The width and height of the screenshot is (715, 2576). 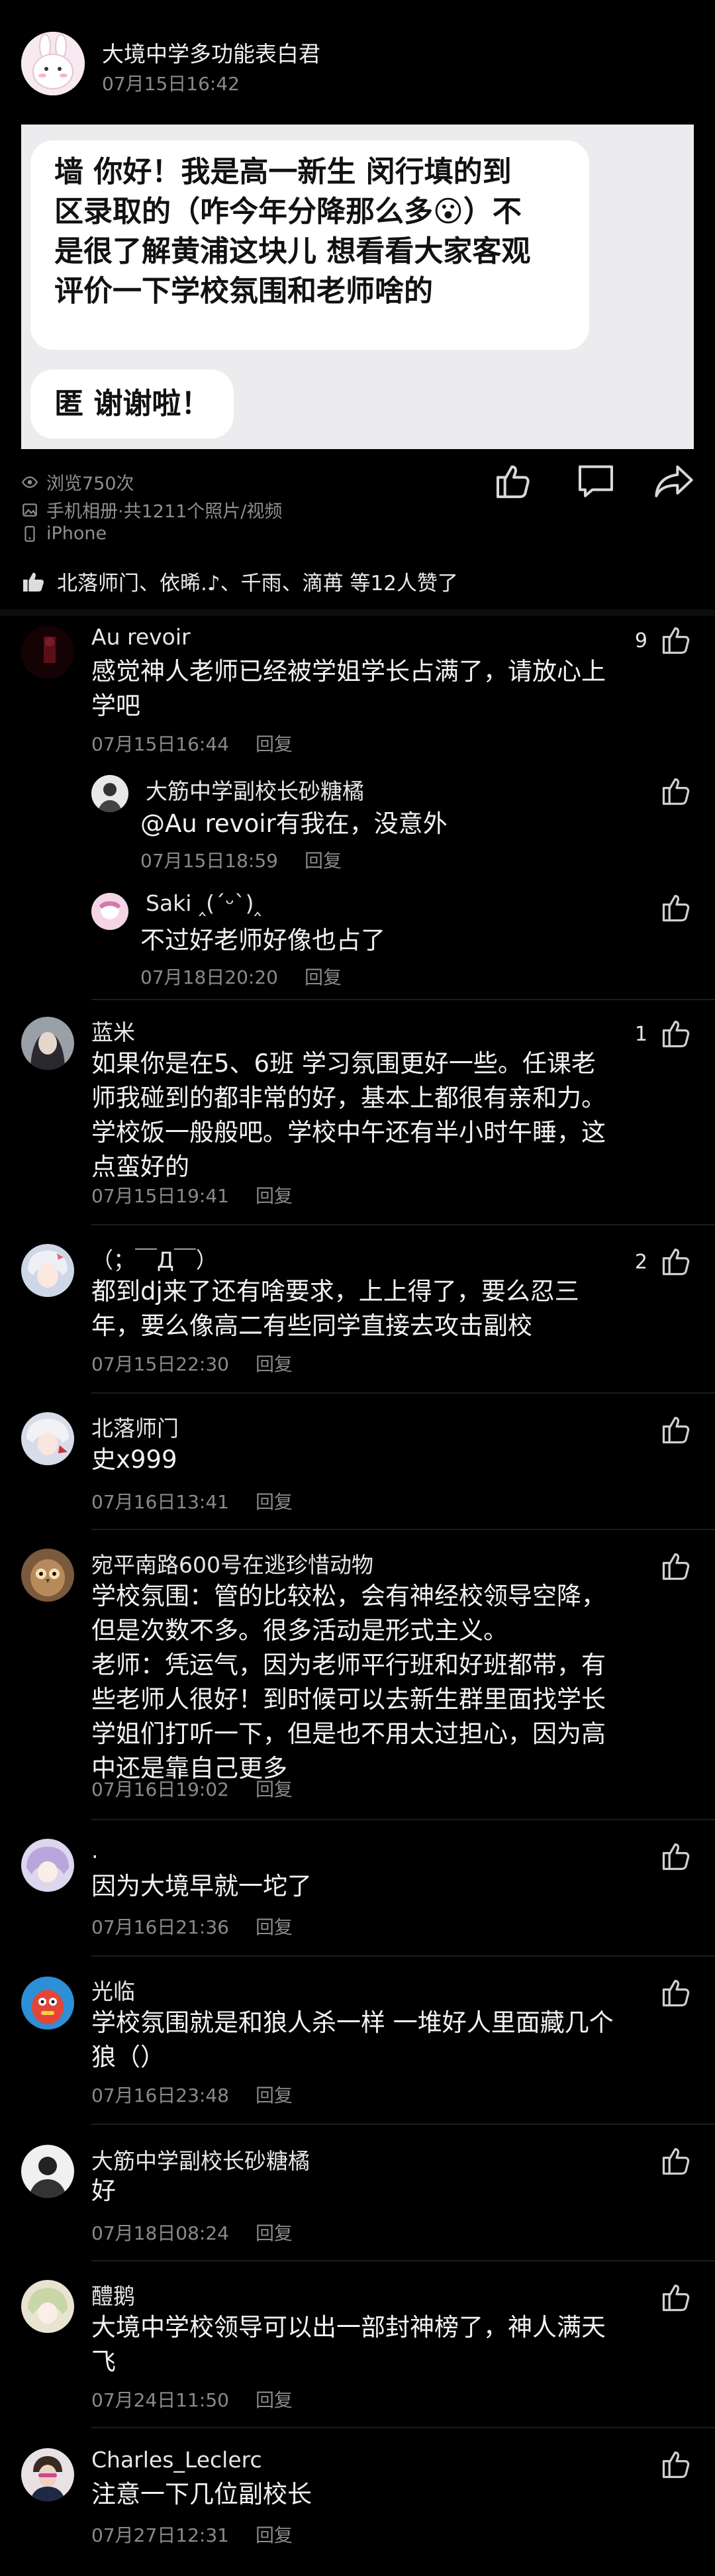 What do you see at coordinates (135, 1427) in the screenshot?
I see `comment-author: 北落师门` at bounding box center [135, 1427].